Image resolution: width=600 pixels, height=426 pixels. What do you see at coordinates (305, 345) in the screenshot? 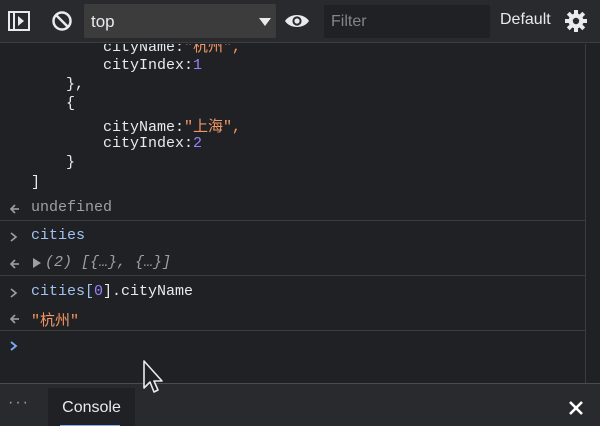
I see `console-prompt-input` at bounding box center [305, 345].